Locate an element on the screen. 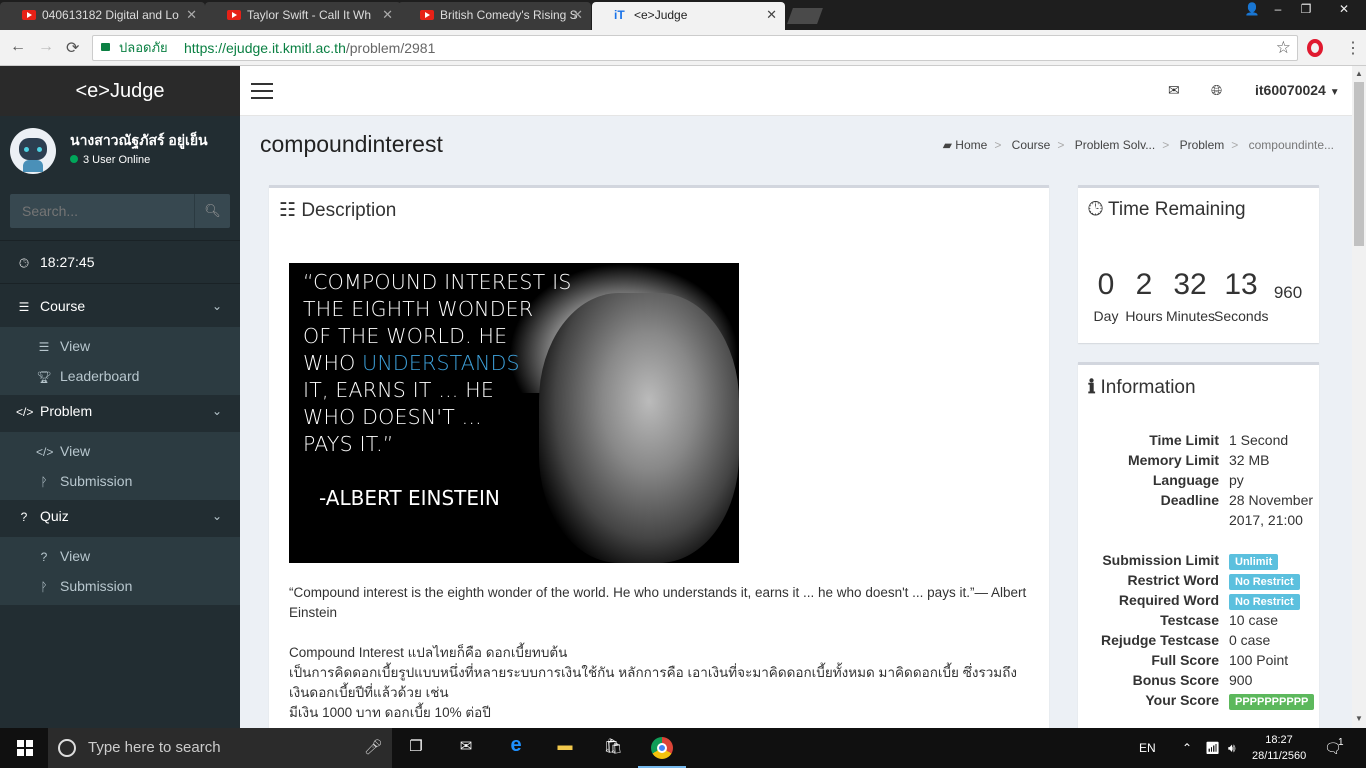  youtube-icon is located at coordinates (234, 15).